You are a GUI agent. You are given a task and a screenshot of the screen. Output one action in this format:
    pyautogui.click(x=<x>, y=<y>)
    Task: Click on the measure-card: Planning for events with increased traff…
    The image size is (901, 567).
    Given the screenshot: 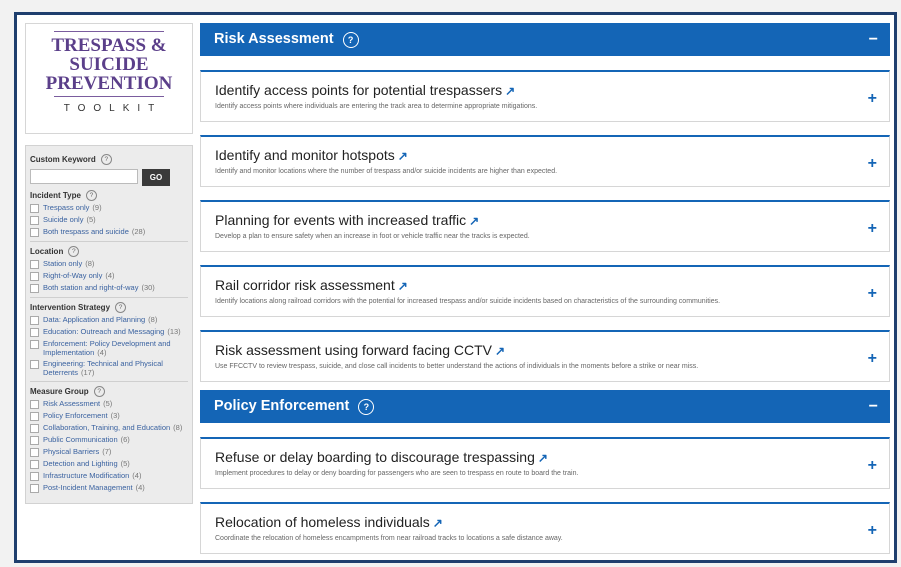 What is the action you would take?
    pyautogui.click(x=545, y=226)
    